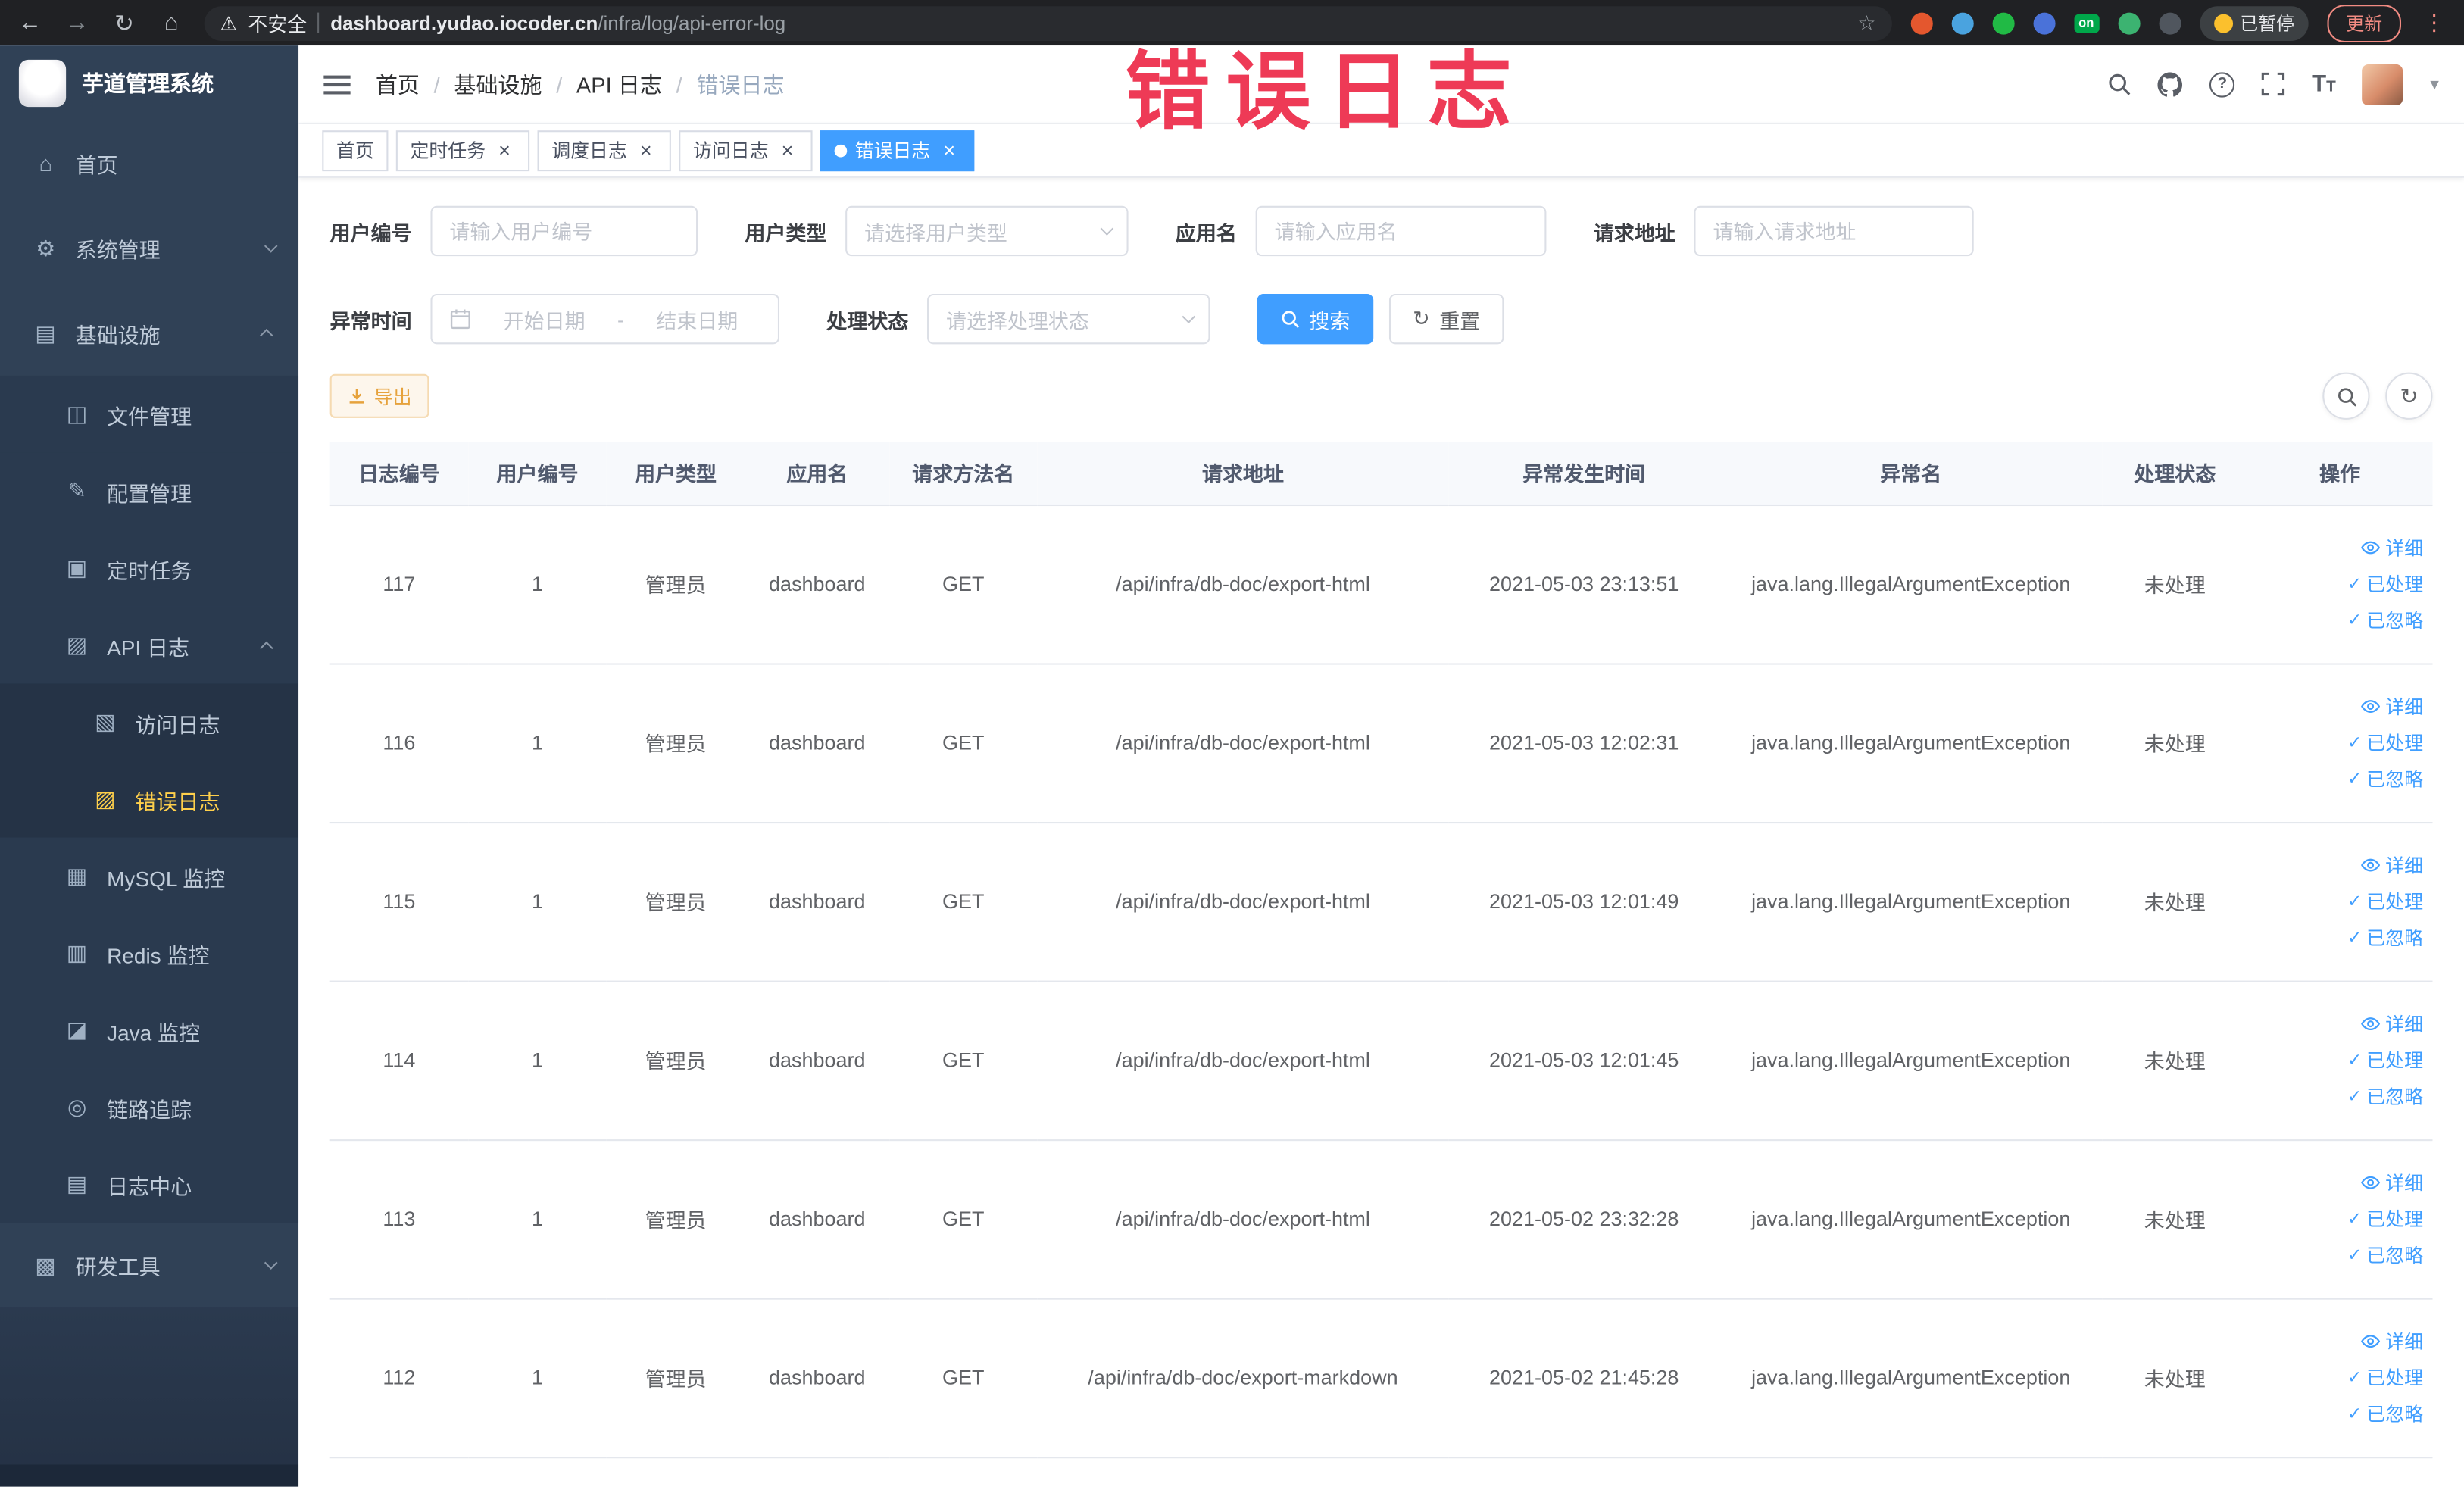 This screenshot has width=2464, height=1487. Describe the element at coordinates (149, 722) in the screenshot. I see `sidebar-item-access-log: ▧ 访问日志` at that location.